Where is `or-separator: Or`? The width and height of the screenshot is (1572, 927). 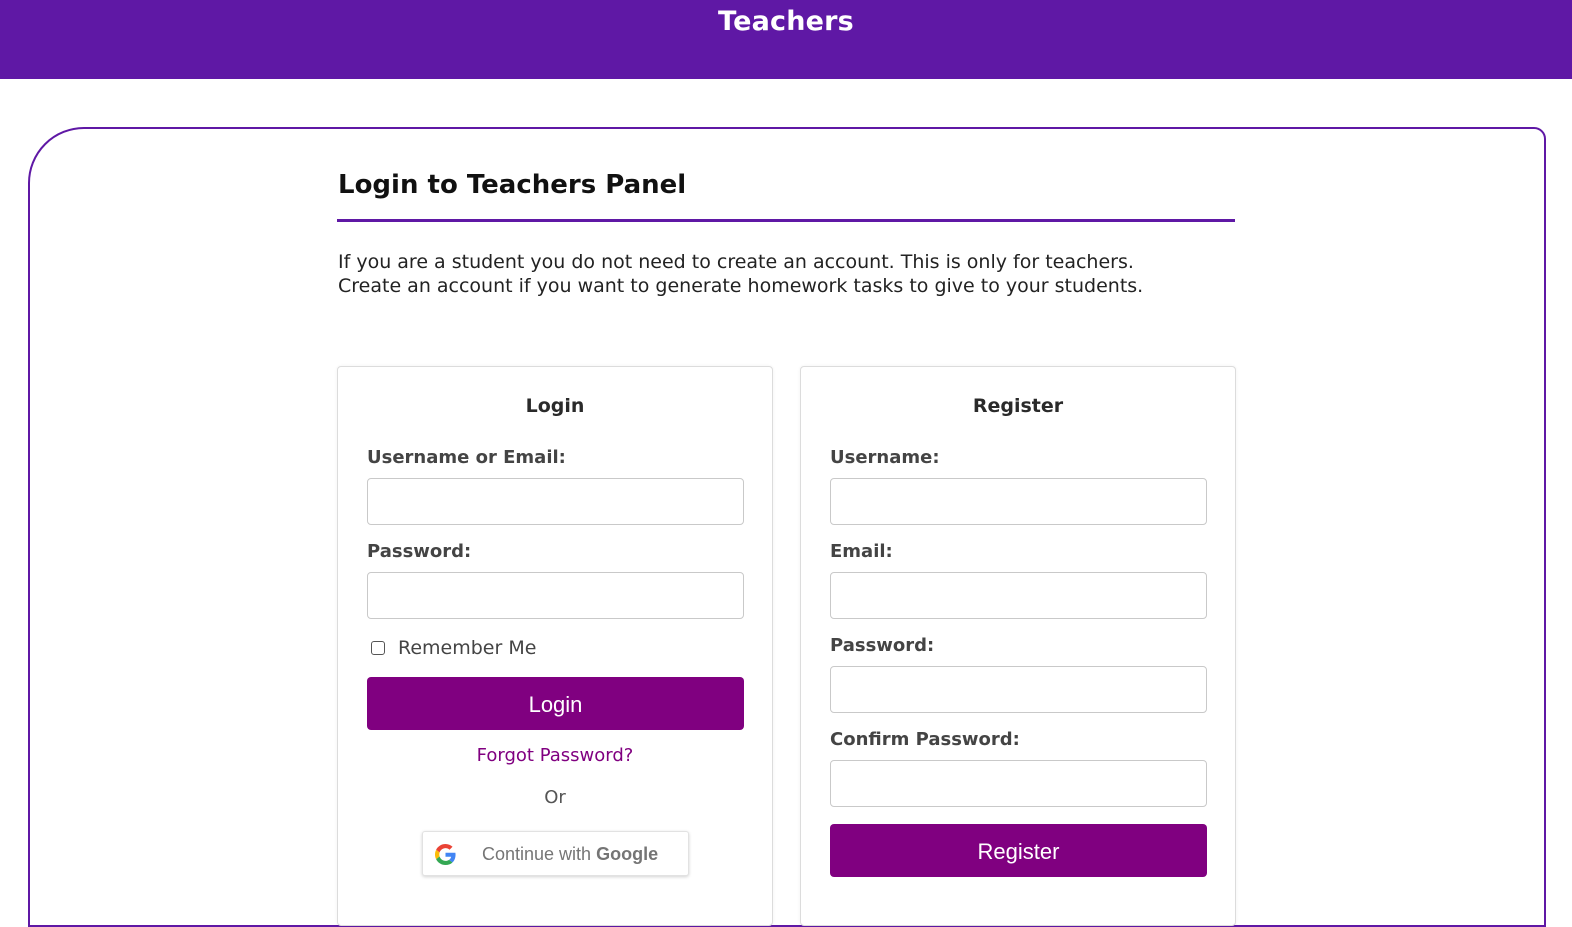
or-separator: Or is located at coordinates (555, 797).